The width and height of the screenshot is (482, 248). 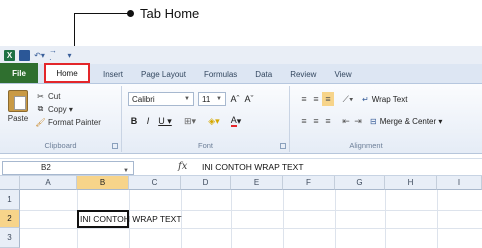 What do you see at coordinates (263, 74) in the screenshot?
I see `tab-data: Data` at bounding box center [263, 74].